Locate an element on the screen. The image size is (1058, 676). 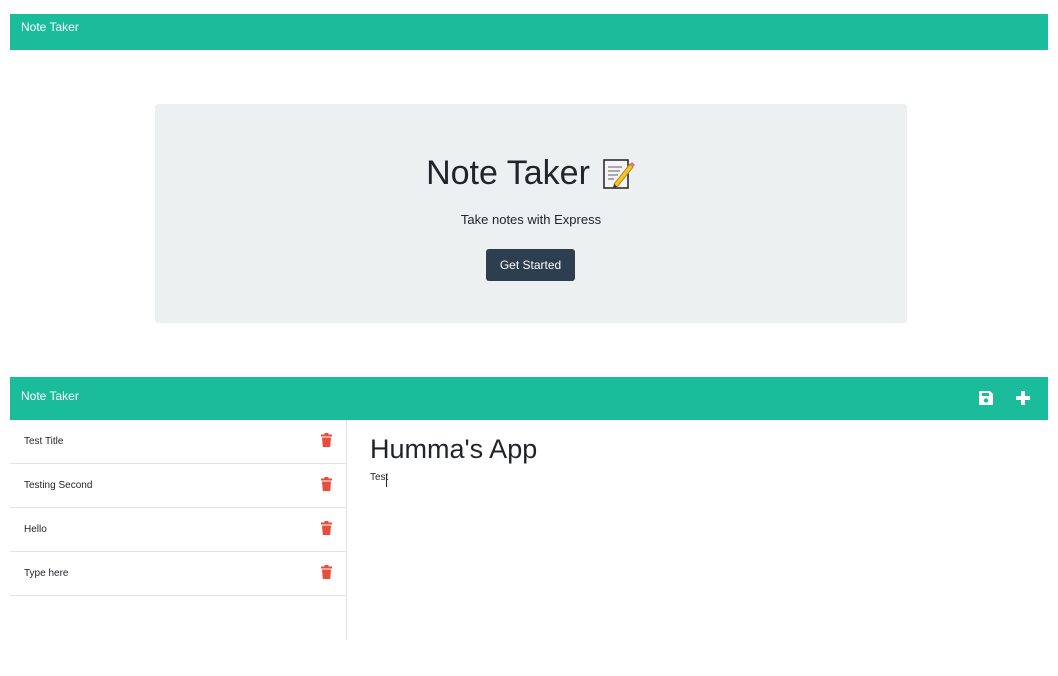
hero-subtitle: Take notes with Express is located at coordinates (531, 219).